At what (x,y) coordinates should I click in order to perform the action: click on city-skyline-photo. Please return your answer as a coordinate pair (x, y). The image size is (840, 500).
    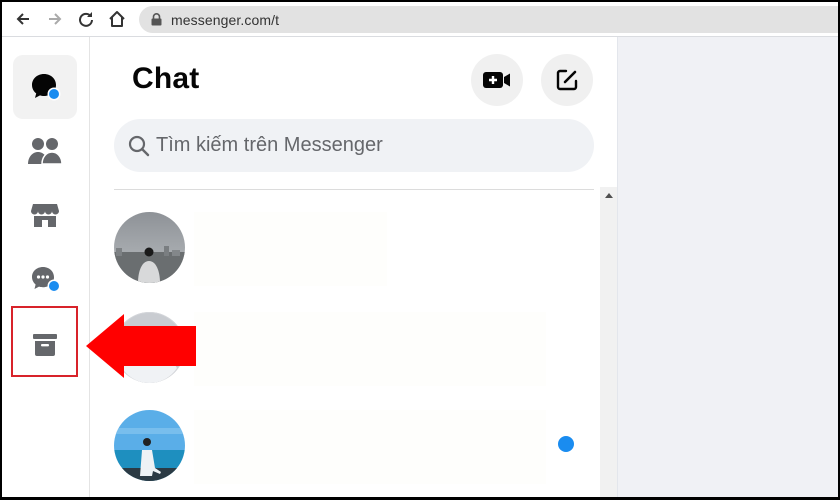
    Looking at the image, I should click on (149, 247).